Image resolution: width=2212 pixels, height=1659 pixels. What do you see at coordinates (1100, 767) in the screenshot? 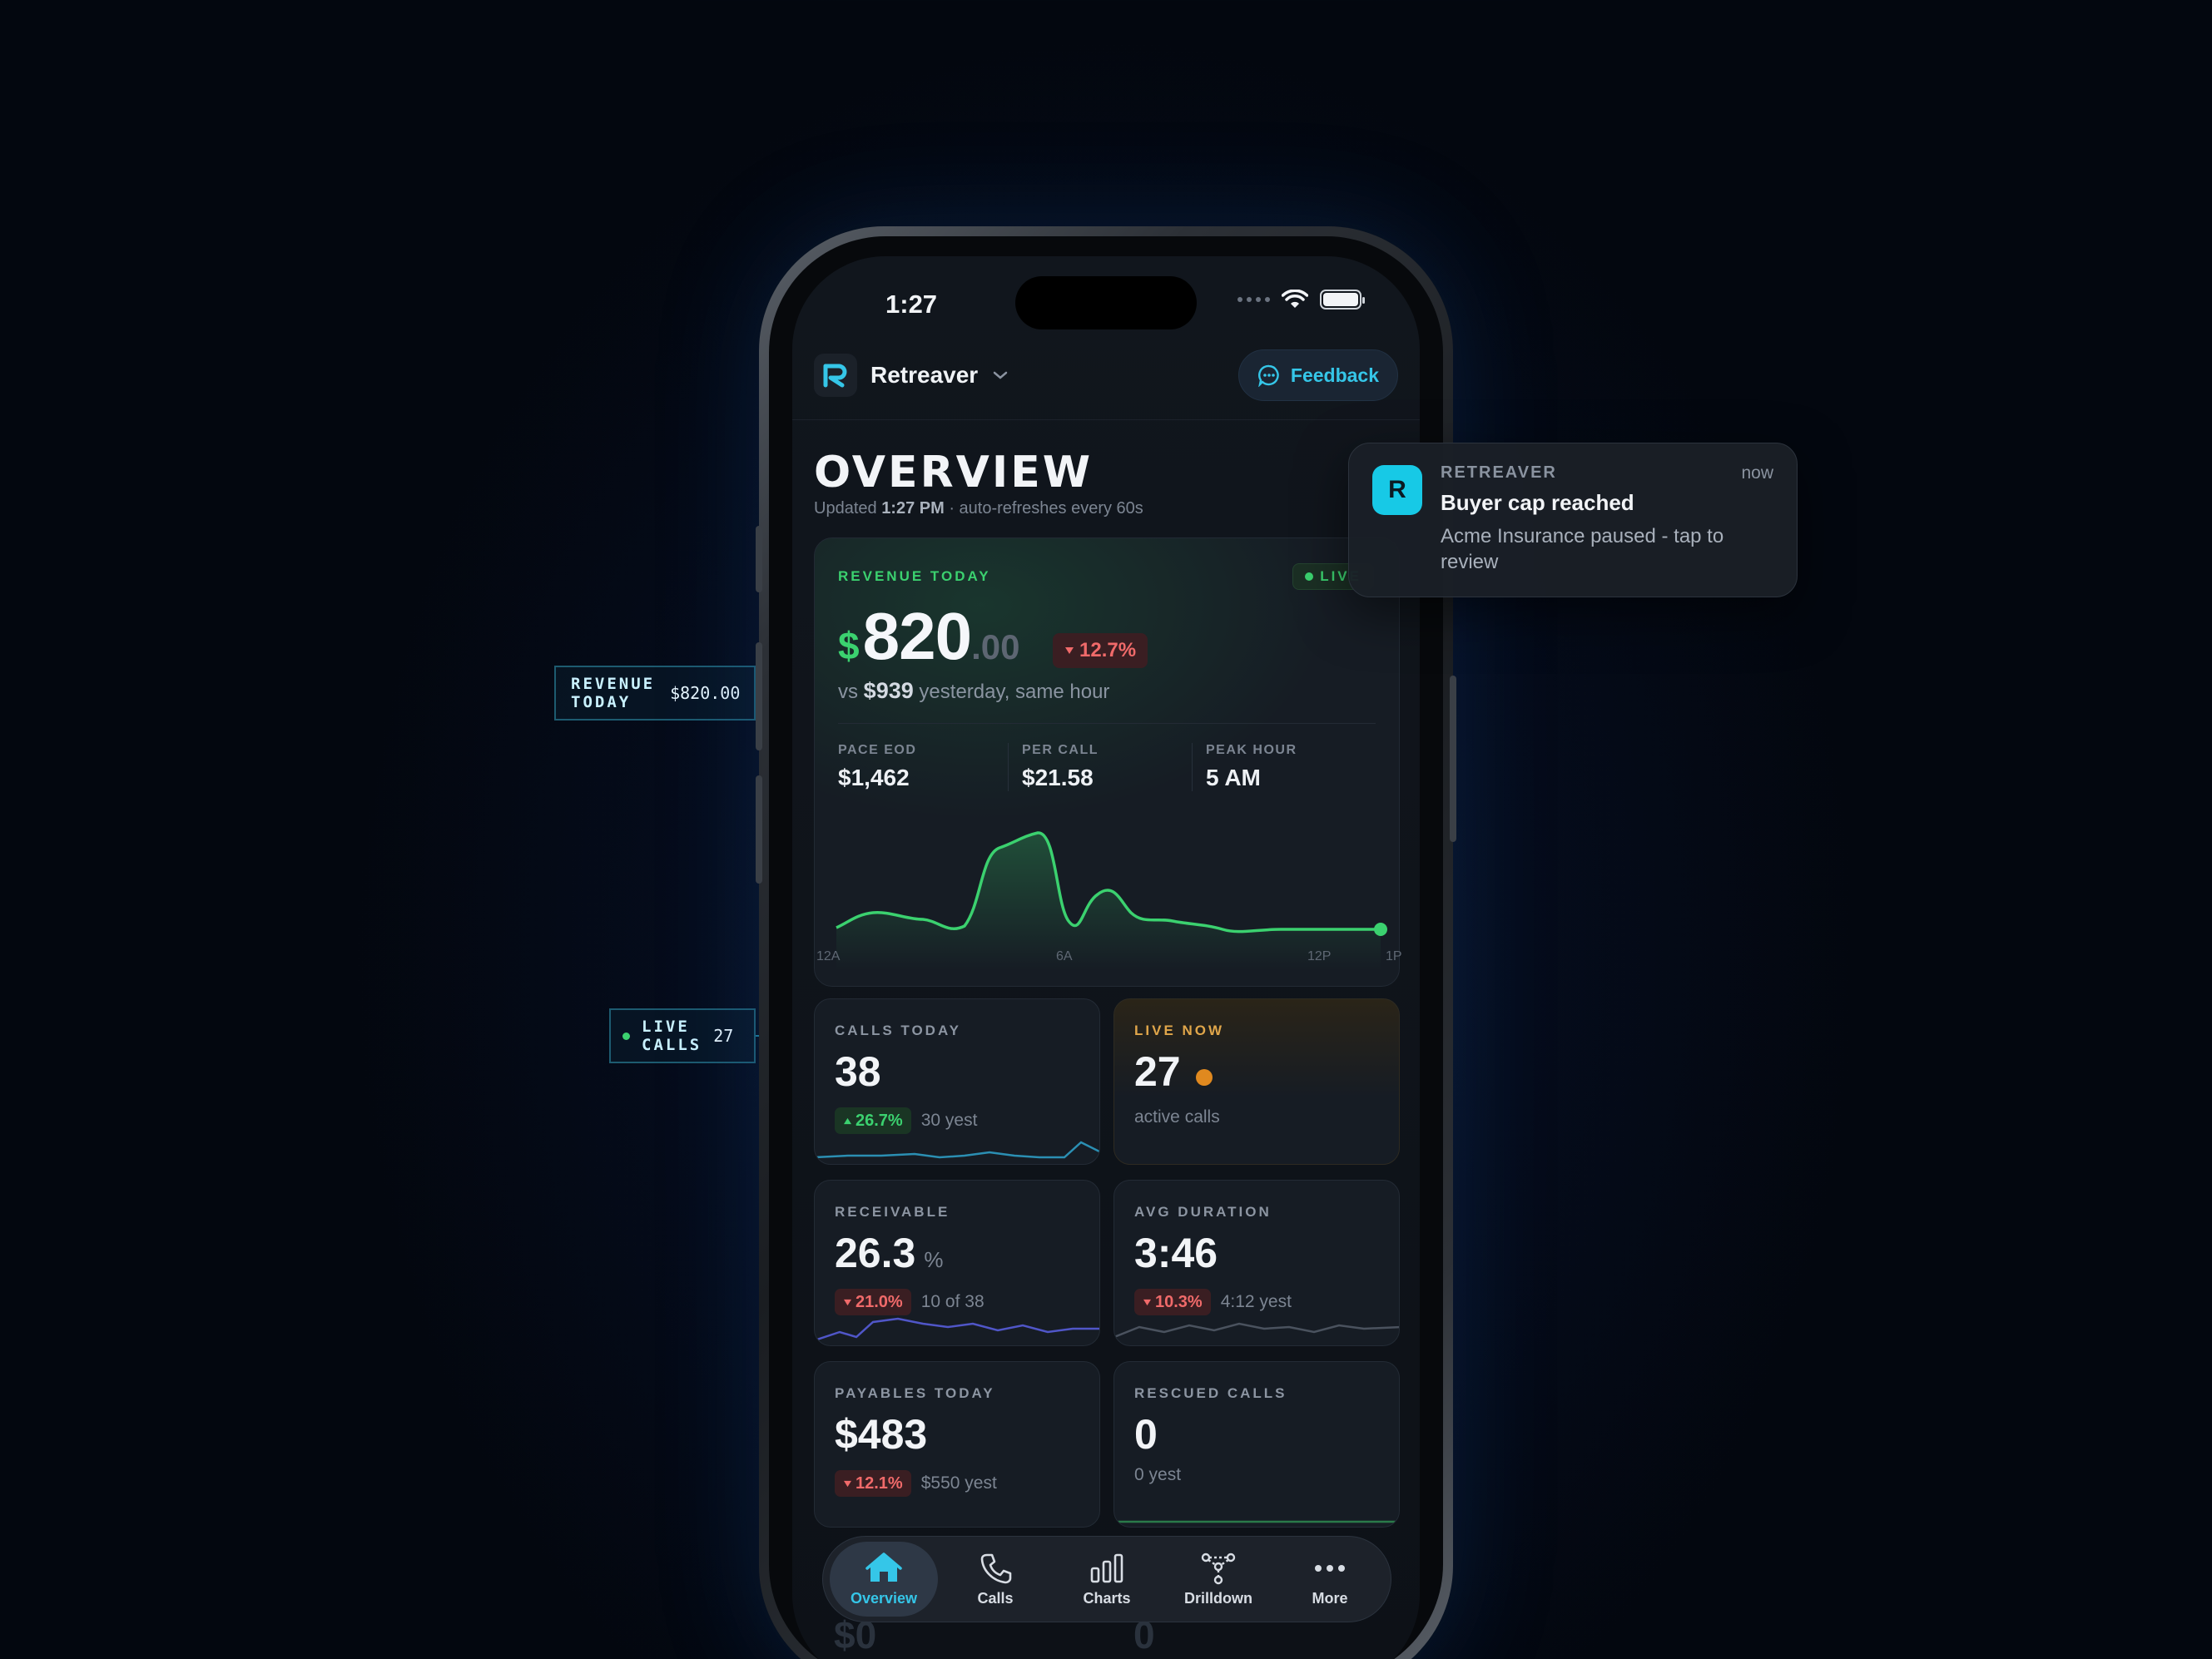
I see `stat-per-call: PER CALL $21.58` at bounding box center [1100, 767].